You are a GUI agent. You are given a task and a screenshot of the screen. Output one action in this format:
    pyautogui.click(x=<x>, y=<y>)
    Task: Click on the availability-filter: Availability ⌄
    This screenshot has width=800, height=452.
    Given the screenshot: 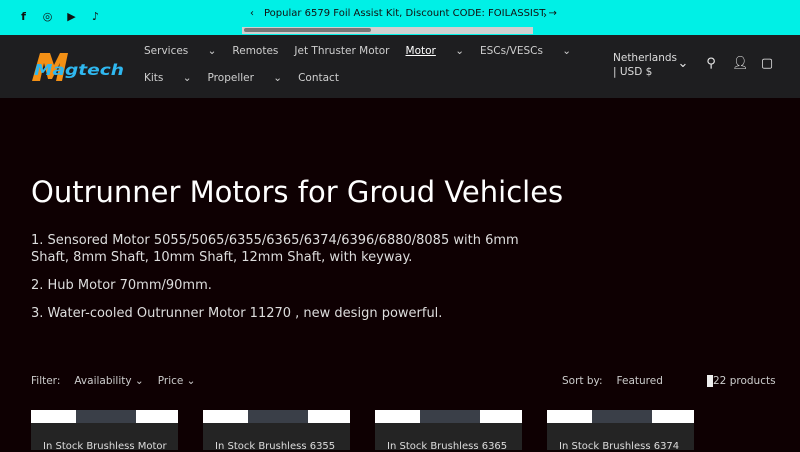 What is the action you would take?
    pyautogui.click(x=108, y=381)
    